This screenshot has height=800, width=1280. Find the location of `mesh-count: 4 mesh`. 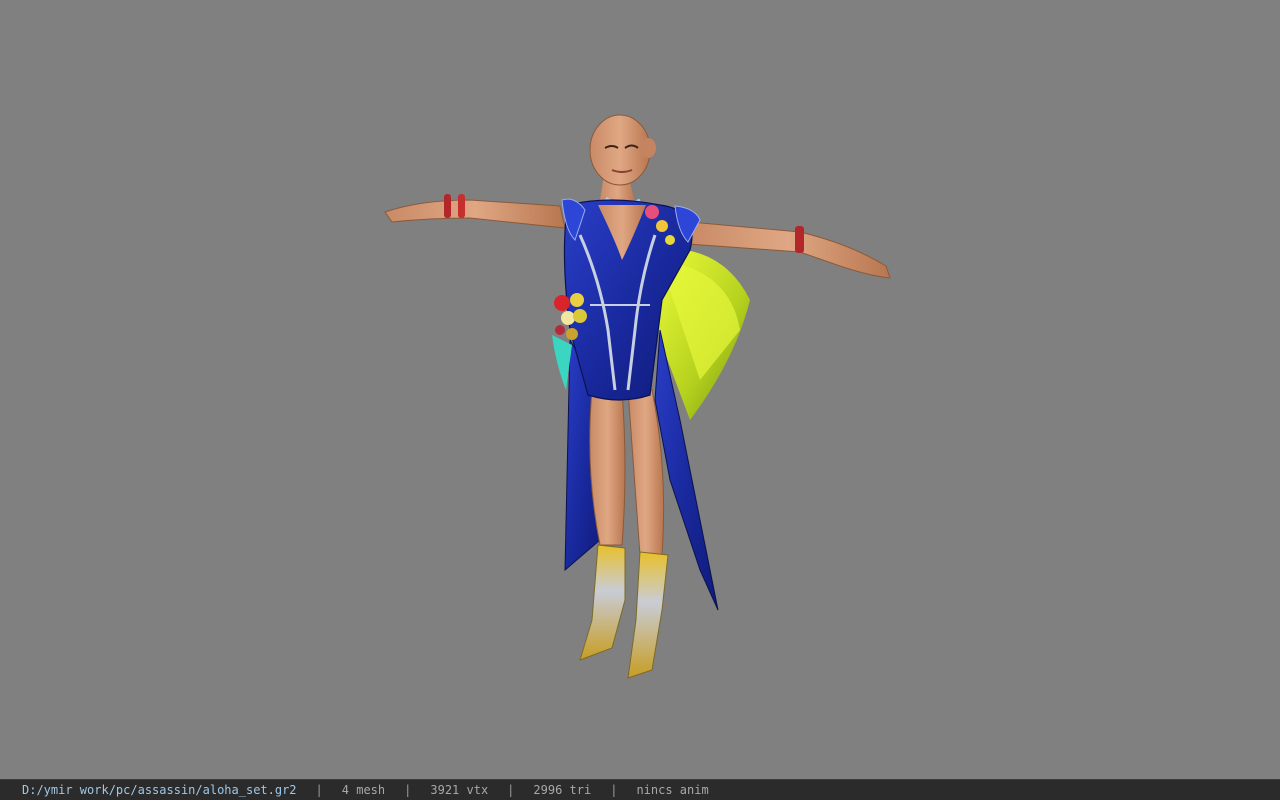

mesh-count: 4 mesh is located at coordinates (363, 790).